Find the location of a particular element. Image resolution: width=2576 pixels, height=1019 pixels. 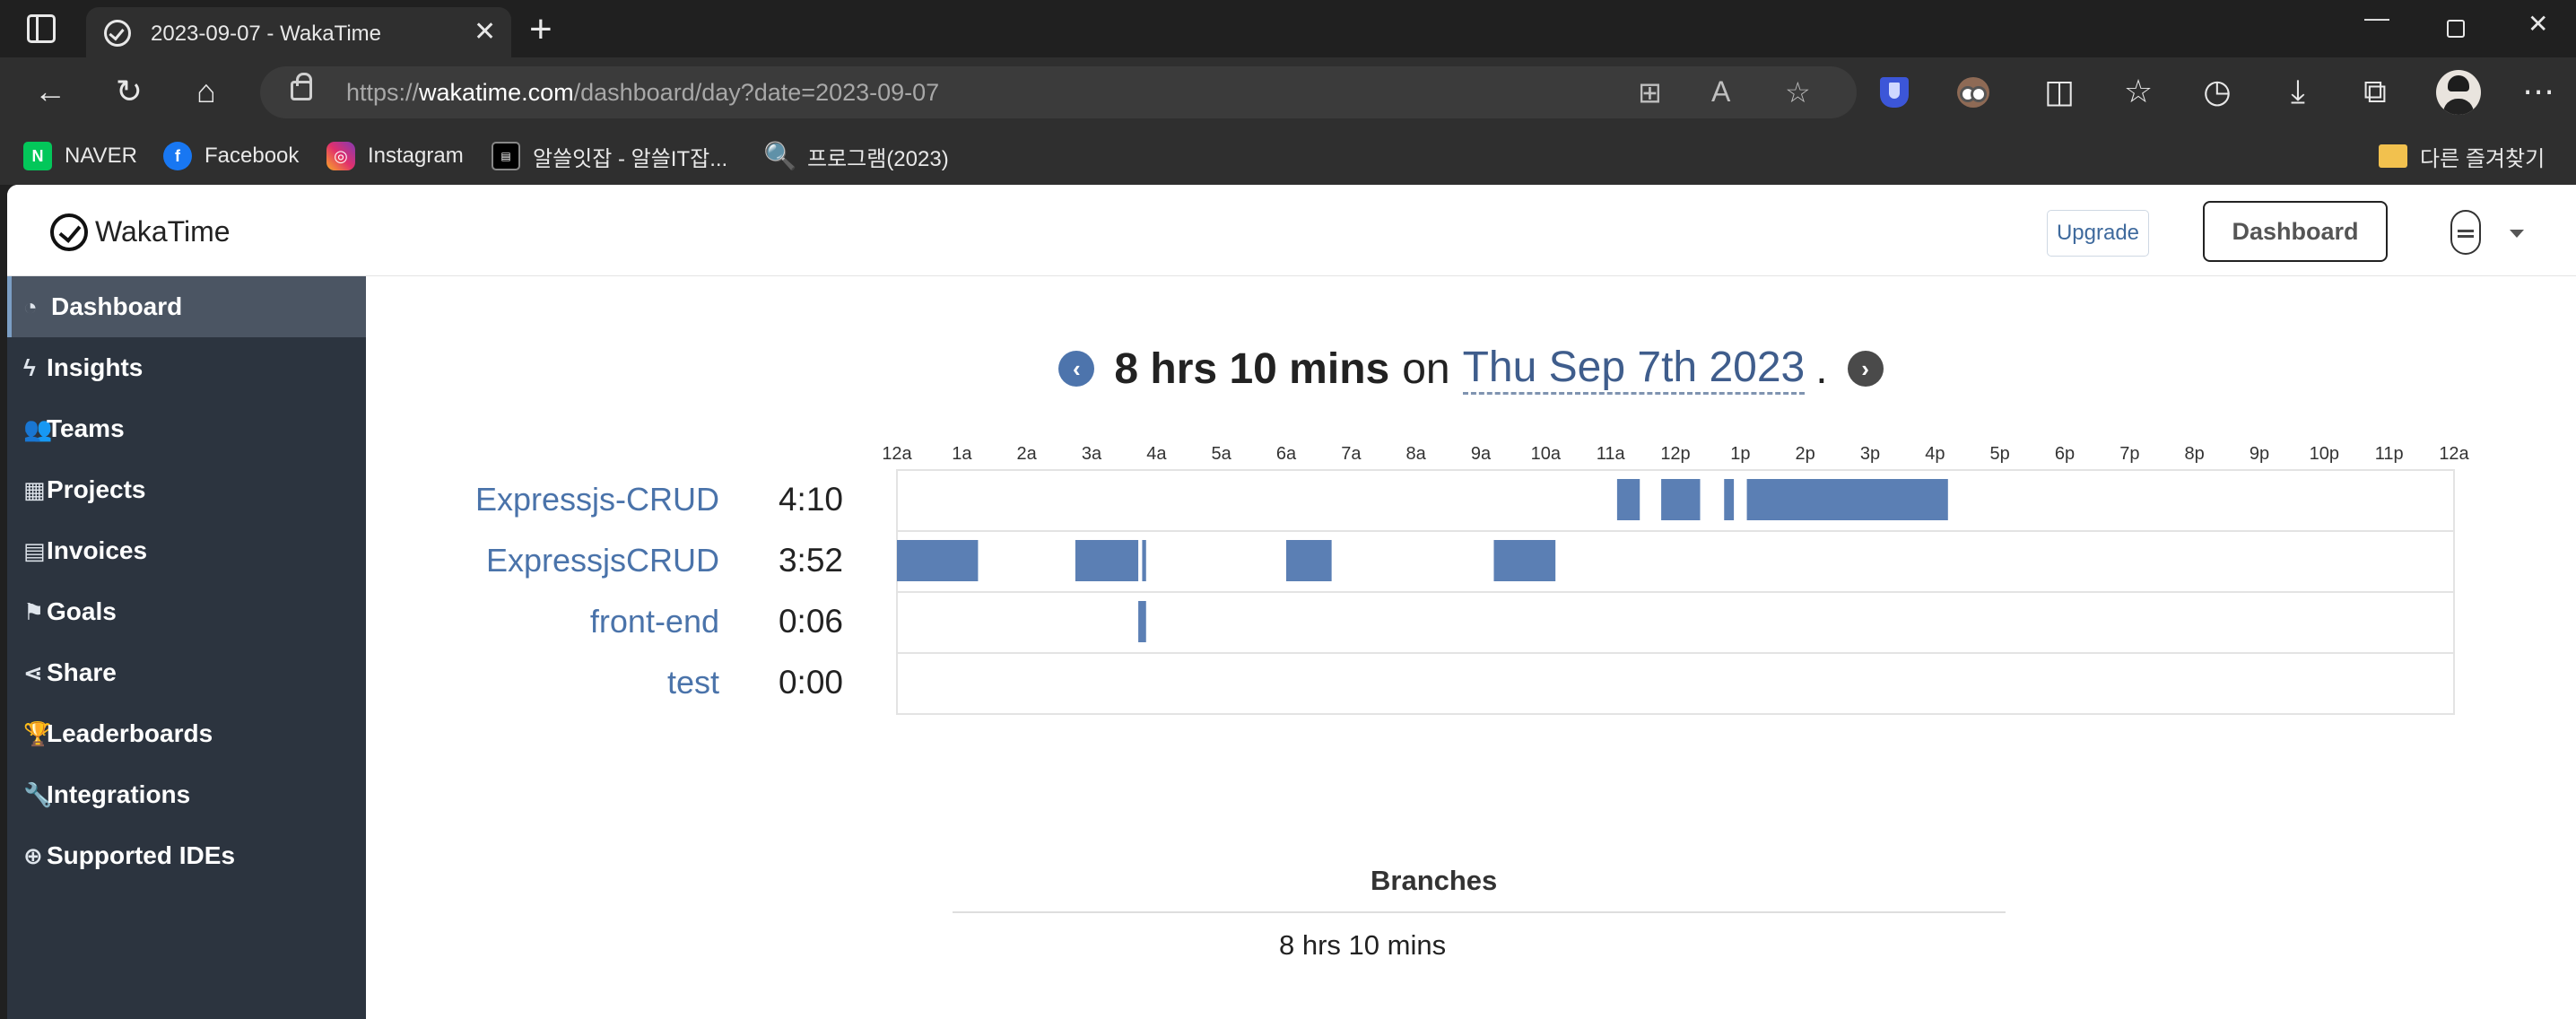

sidebar-item-supported-ides: ⊕ Supported IDEs is located at coordinates (186, 855).